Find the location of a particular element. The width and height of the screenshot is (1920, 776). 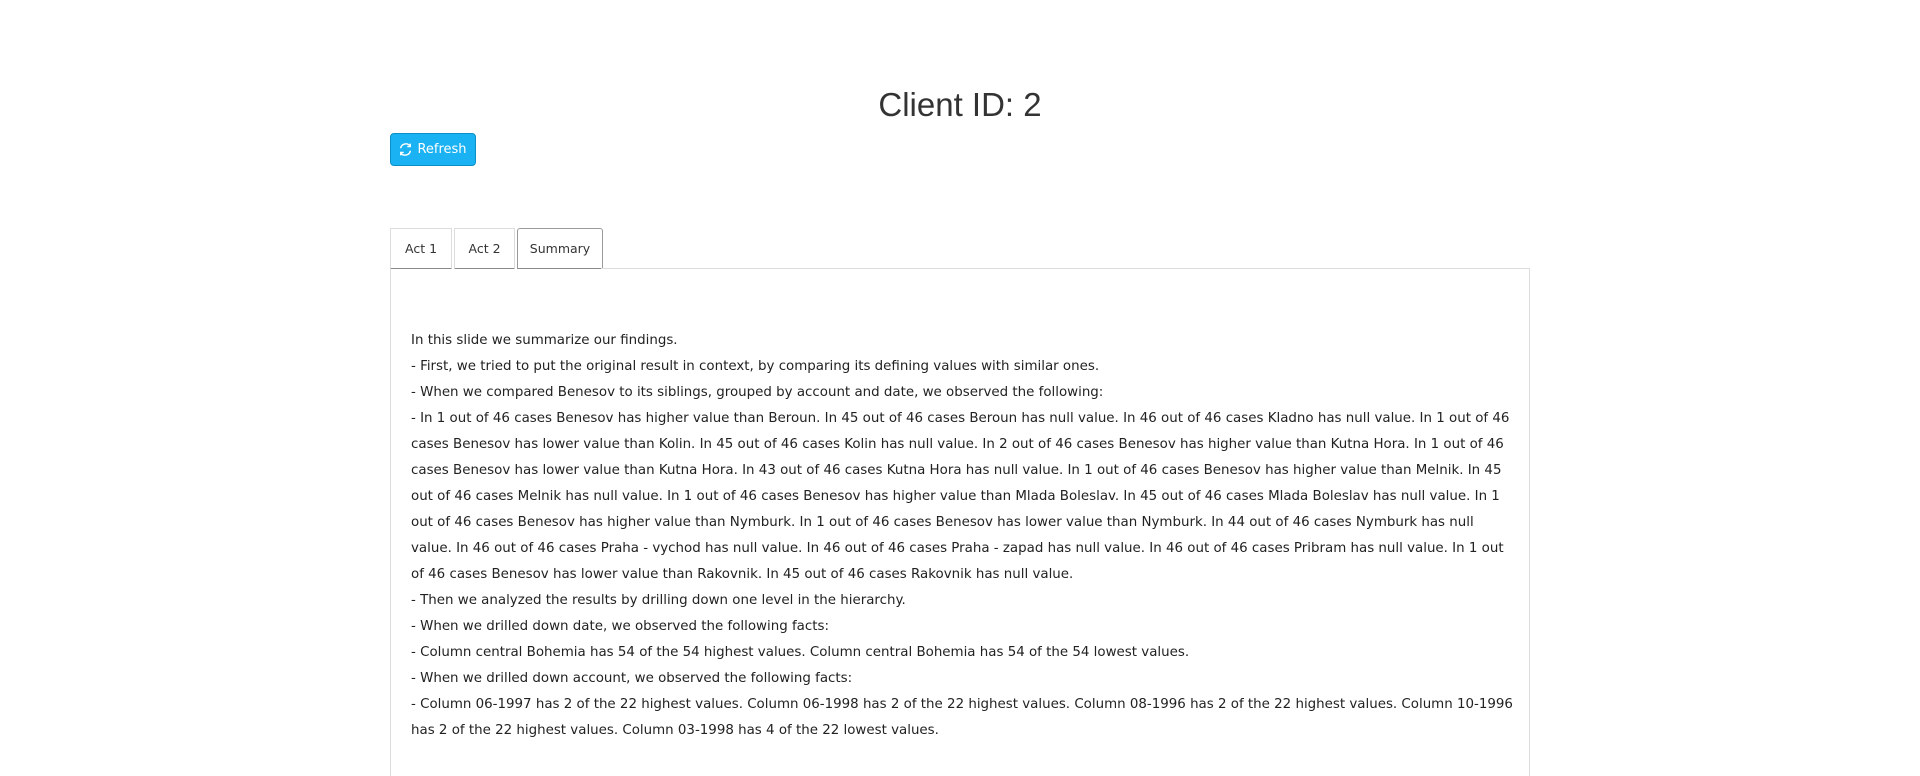

summary-line: In this slide we summarize our findings. is located at coordinates (544, 340).